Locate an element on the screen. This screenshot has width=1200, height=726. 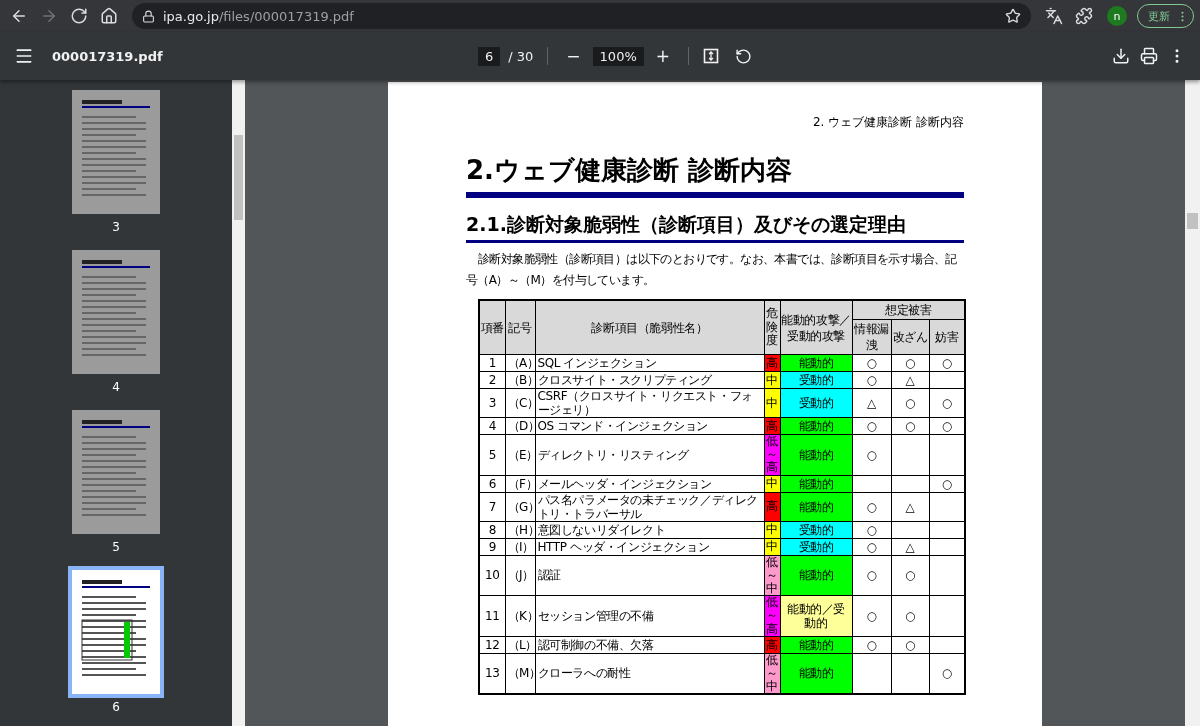
table-cell: 12 is located at coordinates (492, 645).